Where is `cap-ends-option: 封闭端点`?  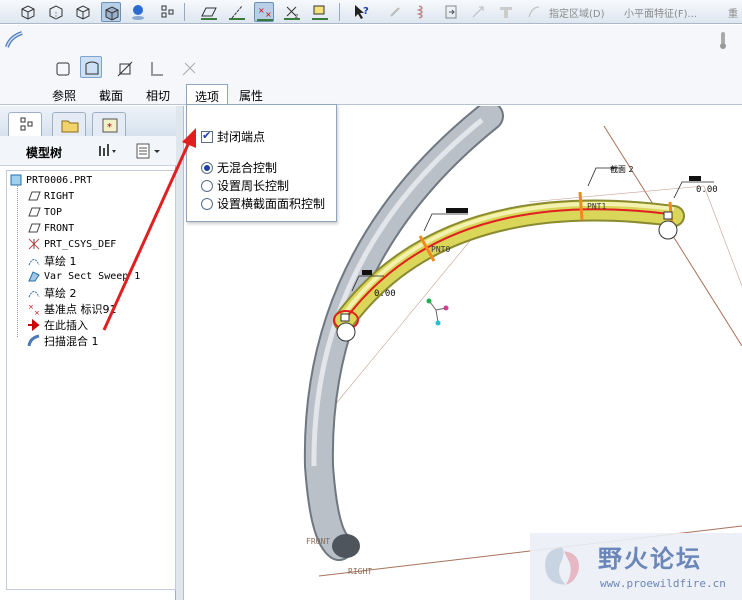
cap-ends-option: 封闭端点 is located at coordinates (233, 136).